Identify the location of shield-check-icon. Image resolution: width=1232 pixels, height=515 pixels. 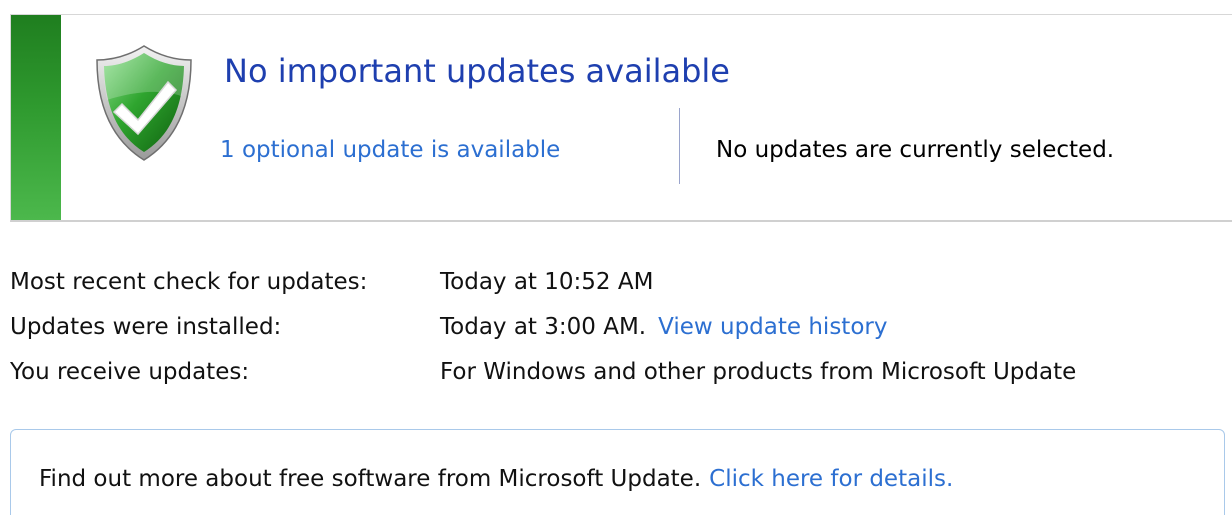
(144, 103).